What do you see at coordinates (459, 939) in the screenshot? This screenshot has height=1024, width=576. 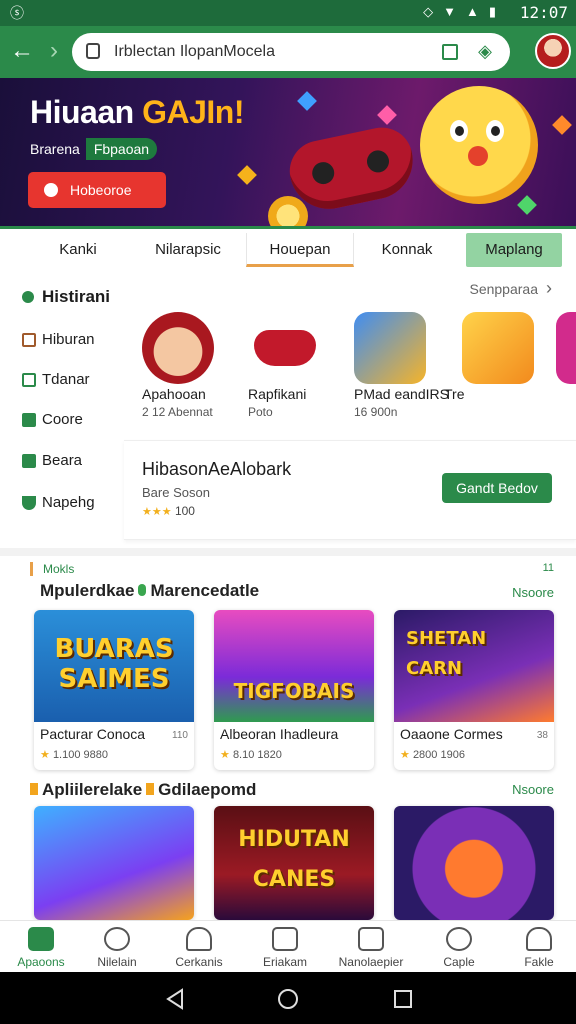 I see `notification-icon` at bounding box center [459, 939].